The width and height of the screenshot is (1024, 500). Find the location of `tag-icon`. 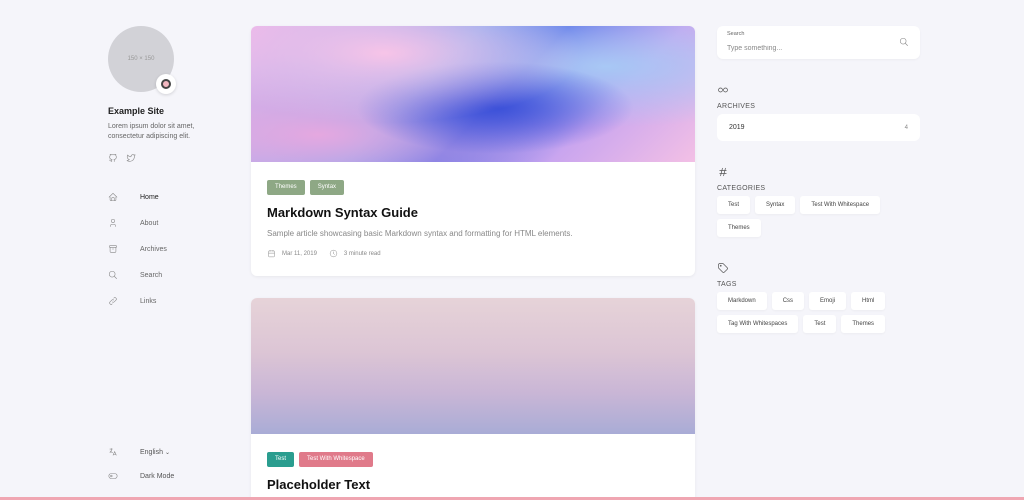

tag-icon is located at coordinates (818, 270).